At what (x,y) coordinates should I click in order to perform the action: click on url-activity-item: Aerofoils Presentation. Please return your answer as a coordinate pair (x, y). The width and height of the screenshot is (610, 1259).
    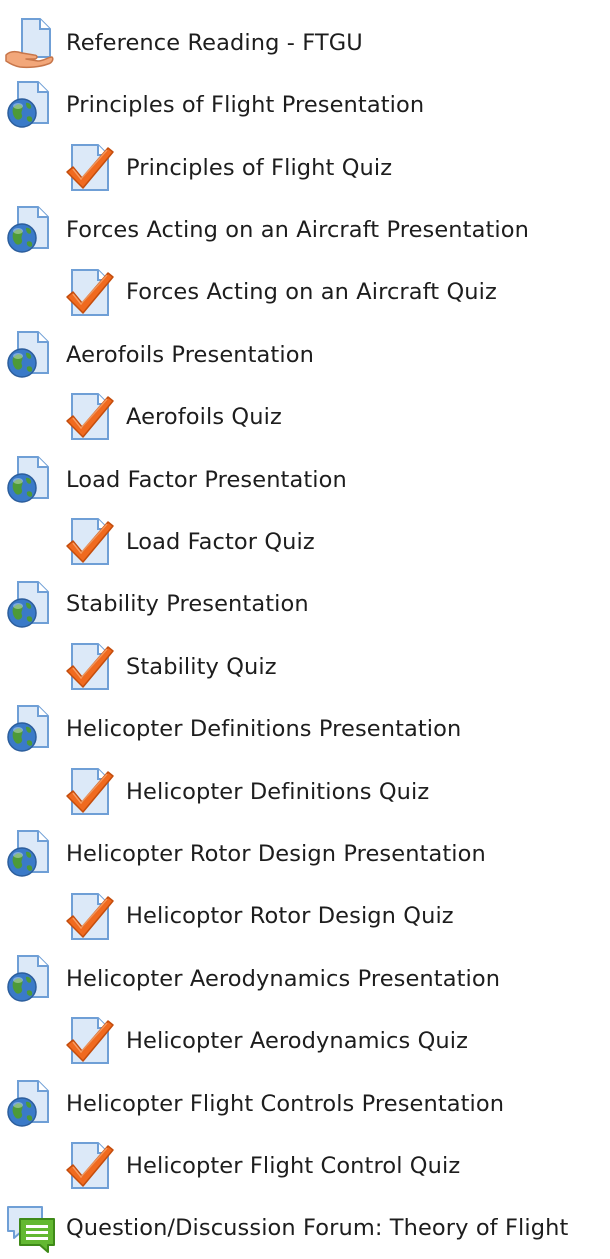
    Looking at the image, I should click on (159, 355).